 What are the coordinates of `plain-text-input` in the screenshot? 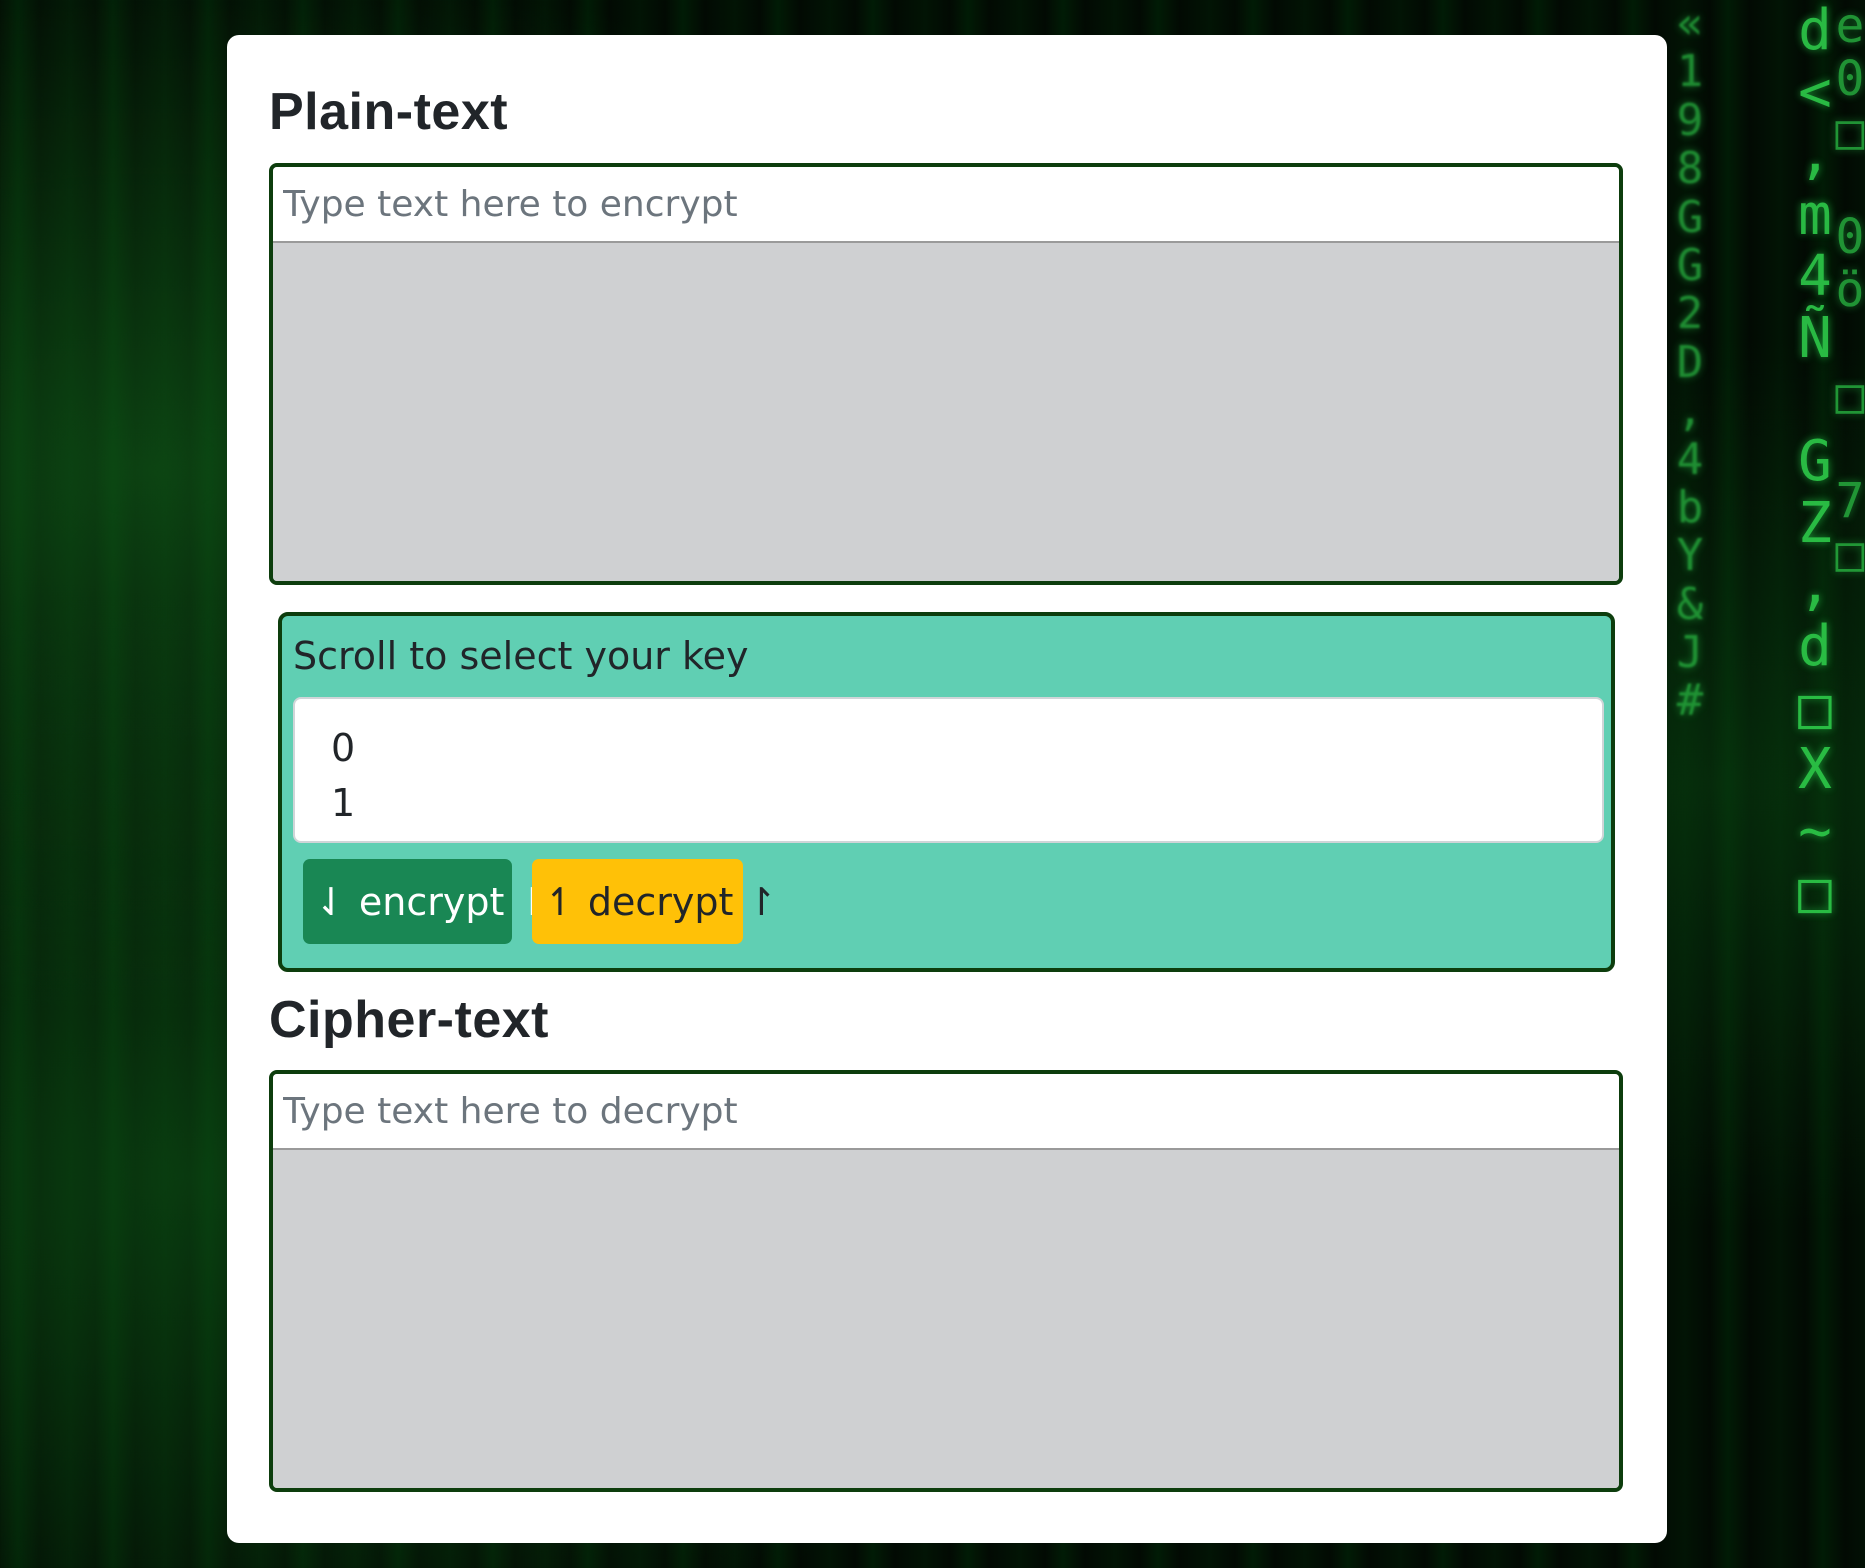 It's located at (946, 205).